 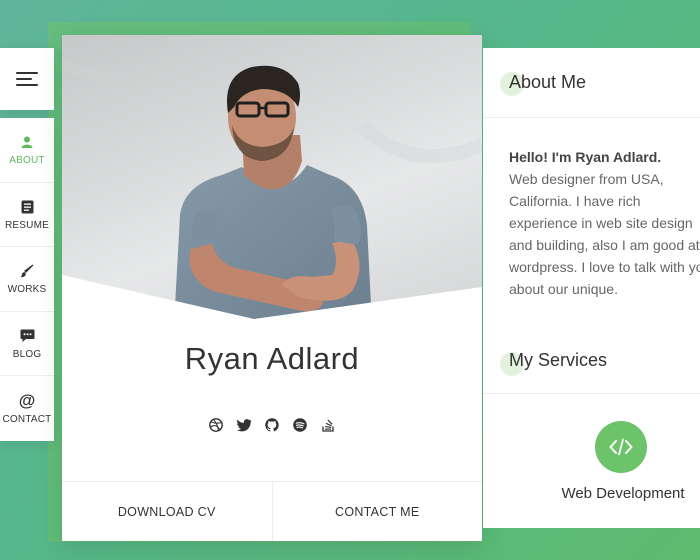 I want to click on photo-divider, so click(x=272, y=305).